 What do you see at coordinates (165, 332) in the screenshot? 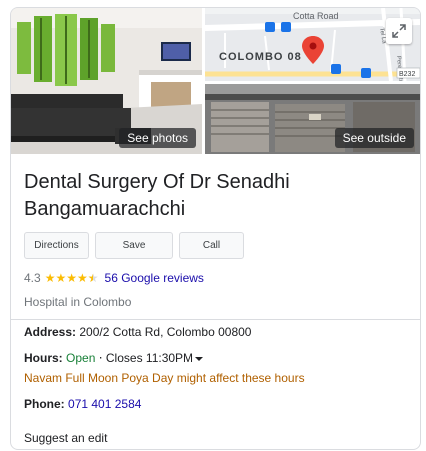
I see `address-value: 200/2 Cotta Rd, Colombo 00800` at bounding box center [165, 332].